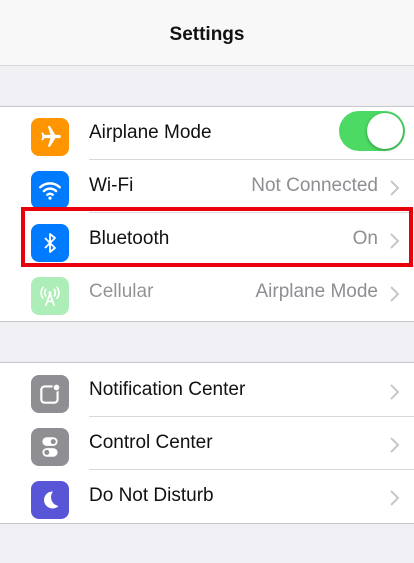 This screenshot has width=414, height=563. I want to click on moon-icon, so click(50, 500).